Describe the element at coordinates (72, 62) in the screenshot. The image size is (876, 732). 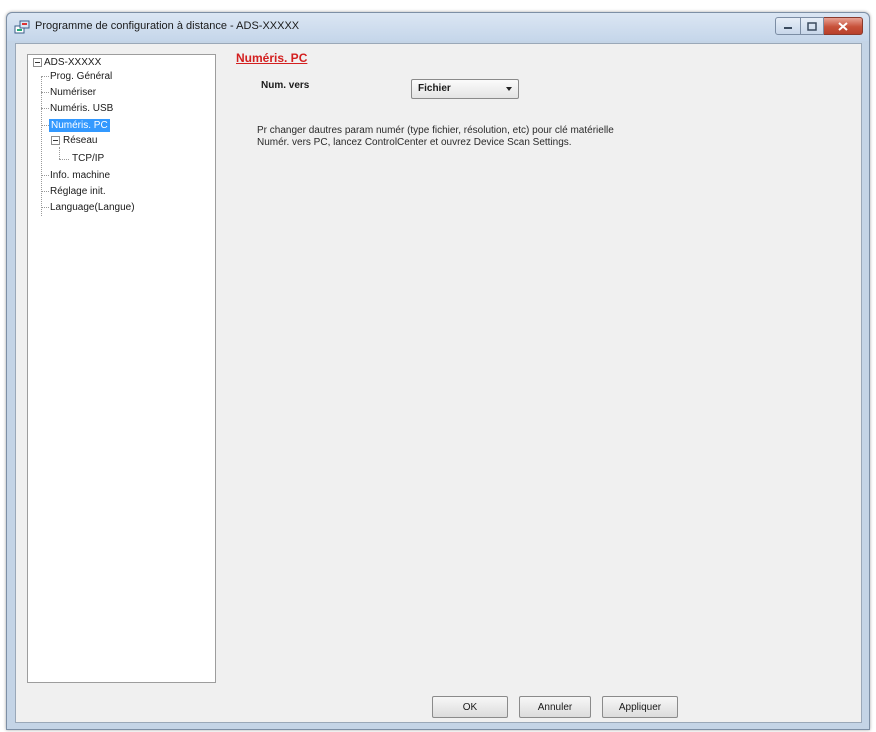
I see `tree-item-root: ADS-XXXXX` at that location.